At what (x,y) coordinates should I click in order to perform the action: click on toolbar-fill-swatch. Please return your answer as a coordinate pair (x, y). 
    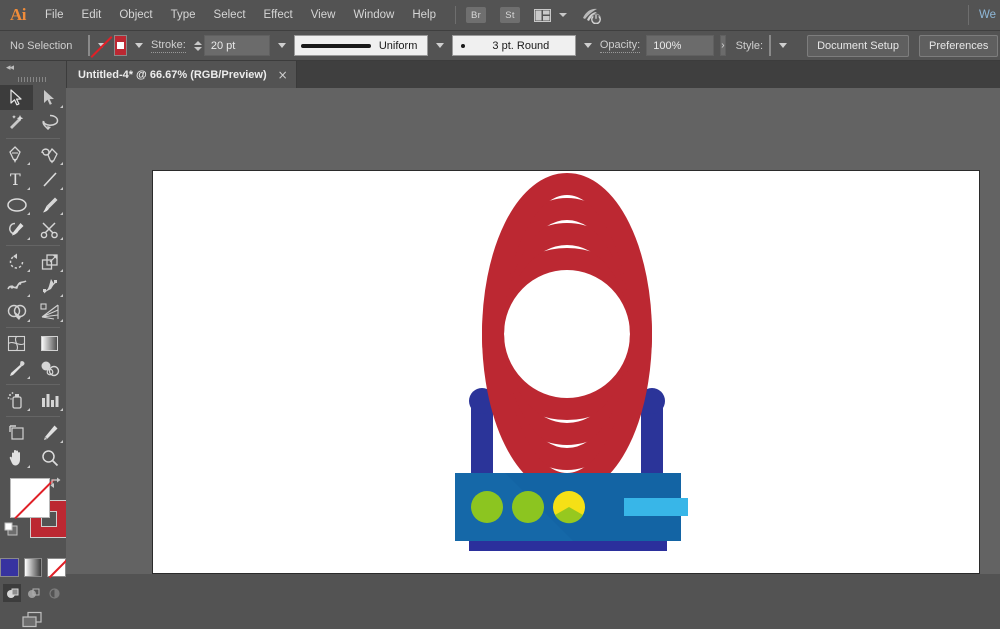
    Looking at the image, I should click on (30, 498).